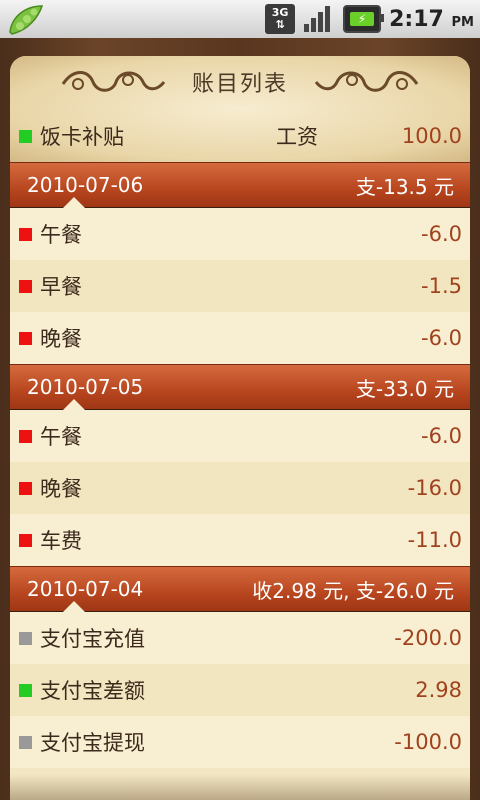 This screenshot has height=800, width=480. Describe the element at coordinates (240, 185) in the screenshot. I see `date-group-header: 2010-07-06 支-13.5 元` at that location.